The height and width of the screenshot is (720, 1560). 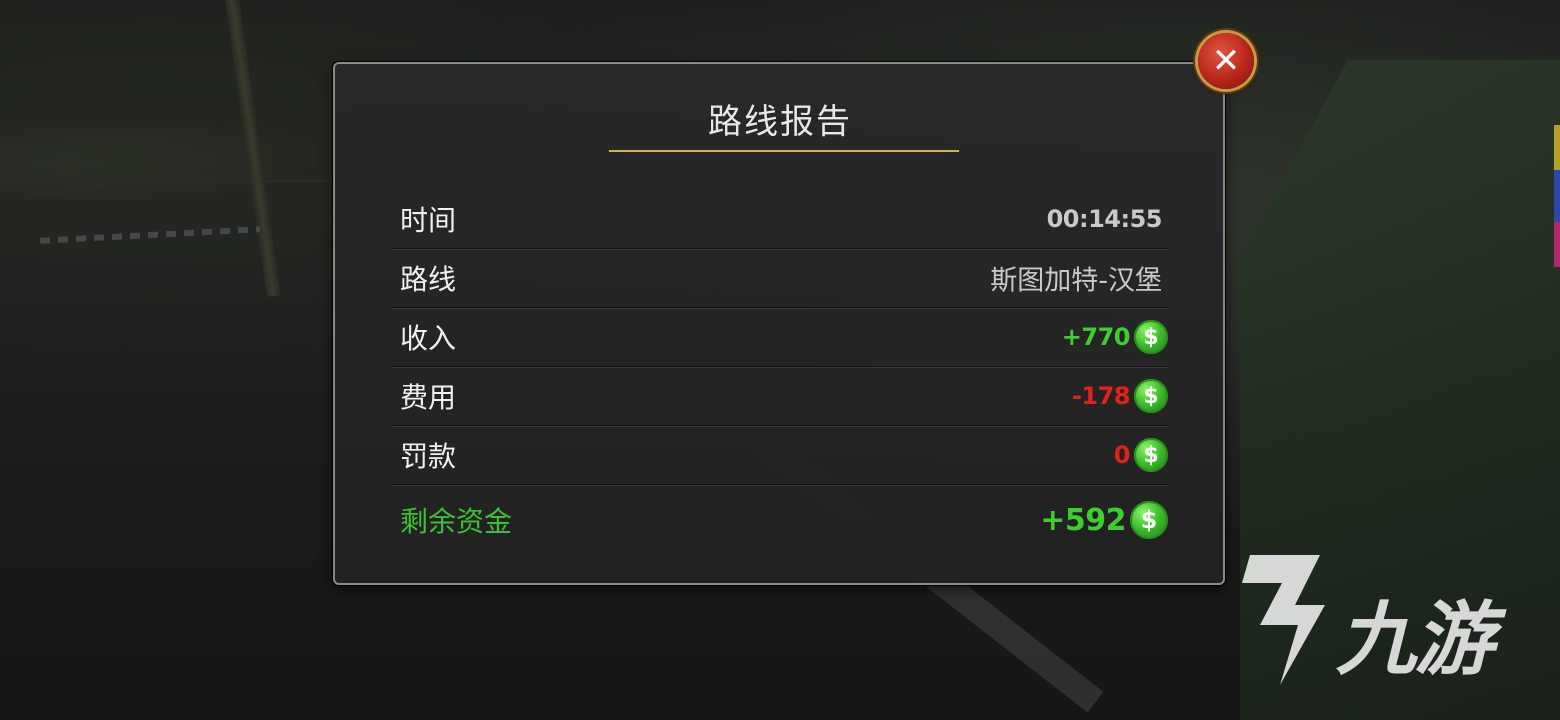 What do you see at coordinates (780, 520) in the screenshot?
I see `row-remaining-funds: 剩余资金 +592 $` at bounding box center [780, 520].